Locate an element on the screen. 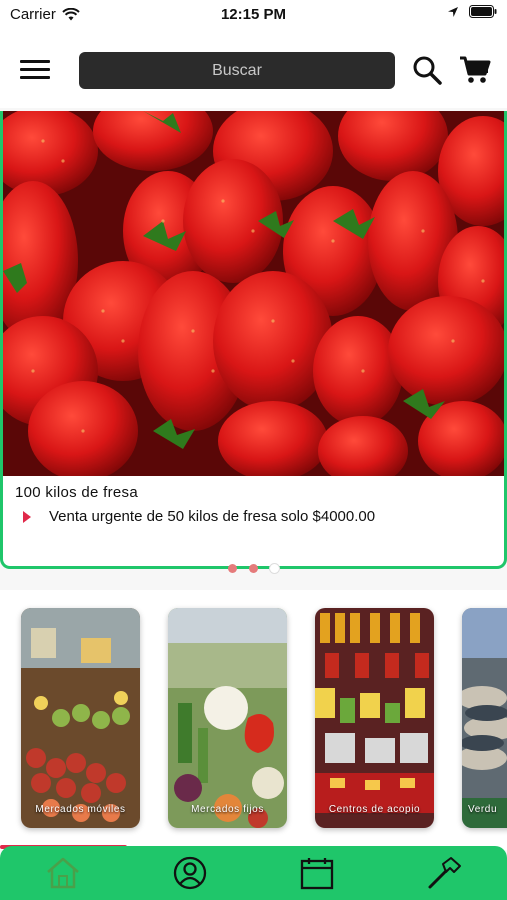 This screenshot has height=900, width=507. cart-icon is located at coordinates (475, 70).